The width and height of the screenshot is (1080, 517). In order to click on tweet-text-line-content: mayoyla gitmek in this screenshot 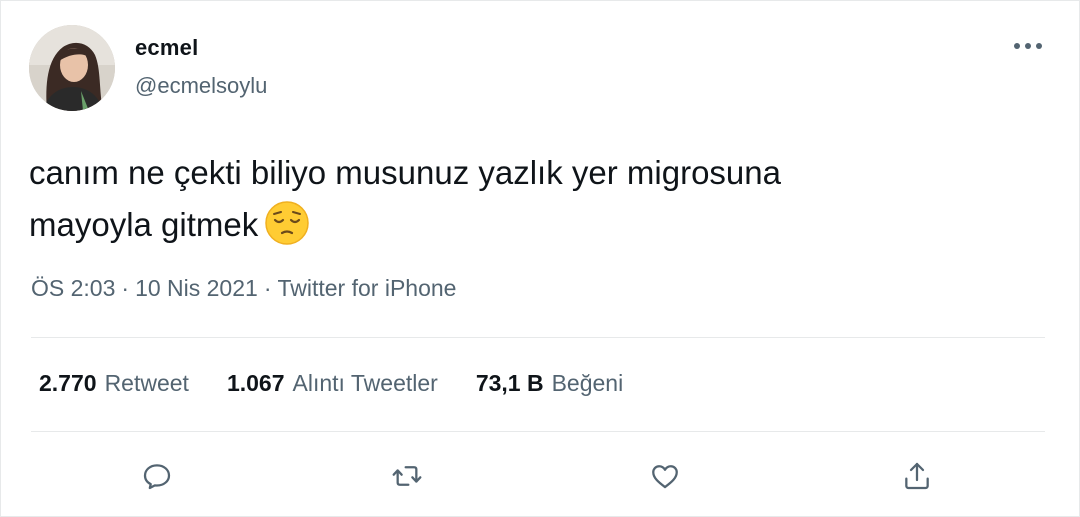, I will do `click(144, 224)`.